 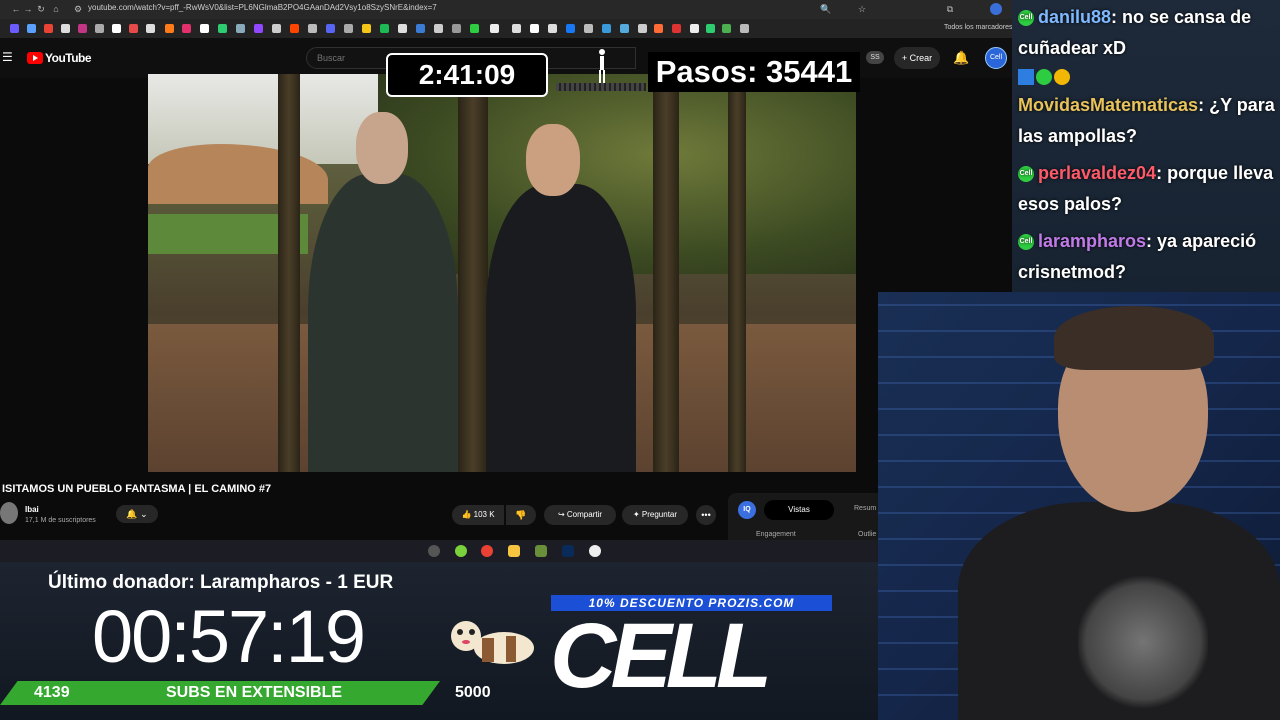 What do you see at coordinates (382, 148) in the screenshot?
I see `video-person-left-head` at bounding box center [382, 148].